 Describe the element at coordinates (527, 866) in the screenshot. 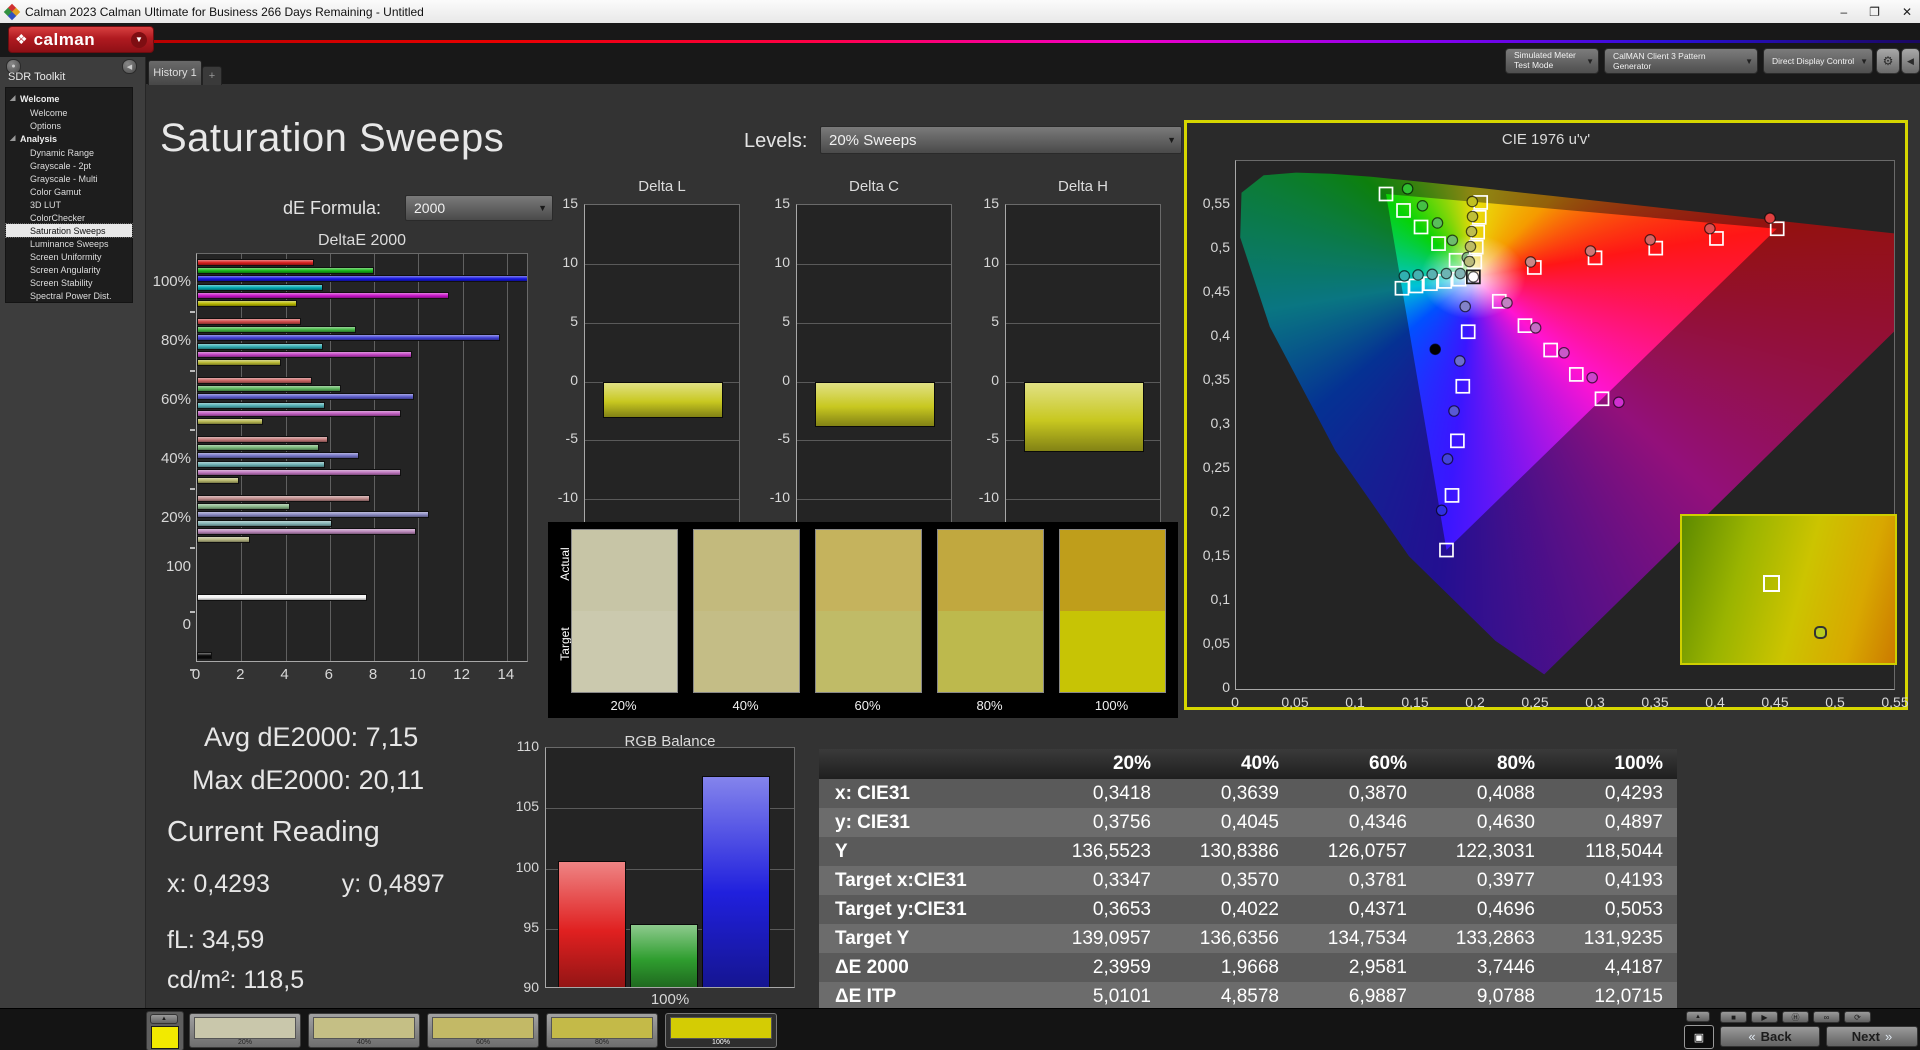

I see `rgb-y-tick: 100` at that location.